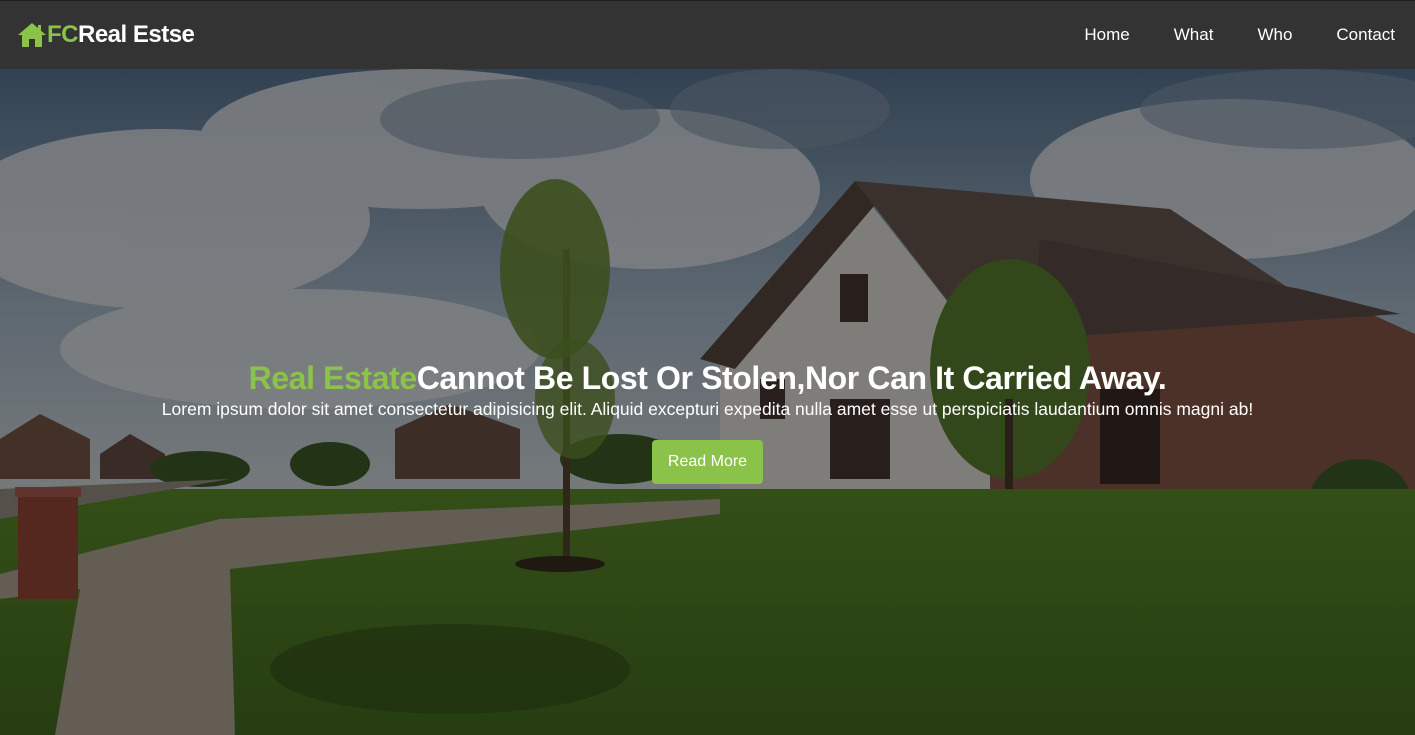 The height and width of the screenshot is (735, 1415). I want to click on nav-contact-link: Contact, so click(1365, 35).